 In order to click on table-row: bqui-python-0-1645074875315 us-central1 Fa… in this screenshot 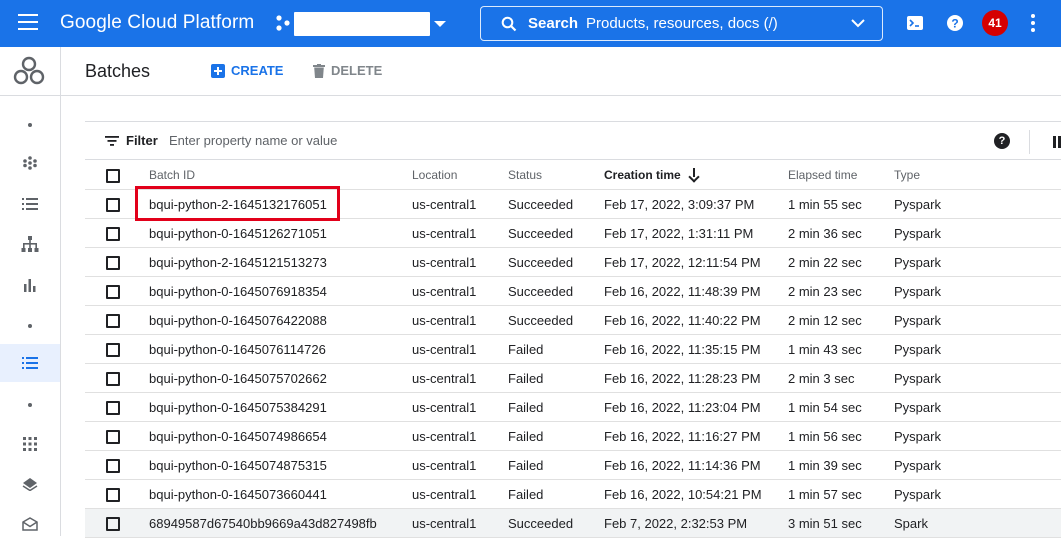, I will do `click(573, 465)`.